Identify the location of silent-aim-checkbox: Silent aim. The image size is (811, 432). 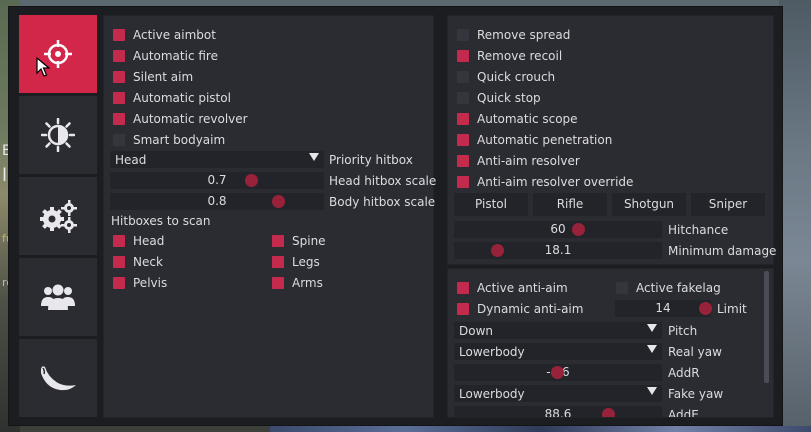
(153, 77).